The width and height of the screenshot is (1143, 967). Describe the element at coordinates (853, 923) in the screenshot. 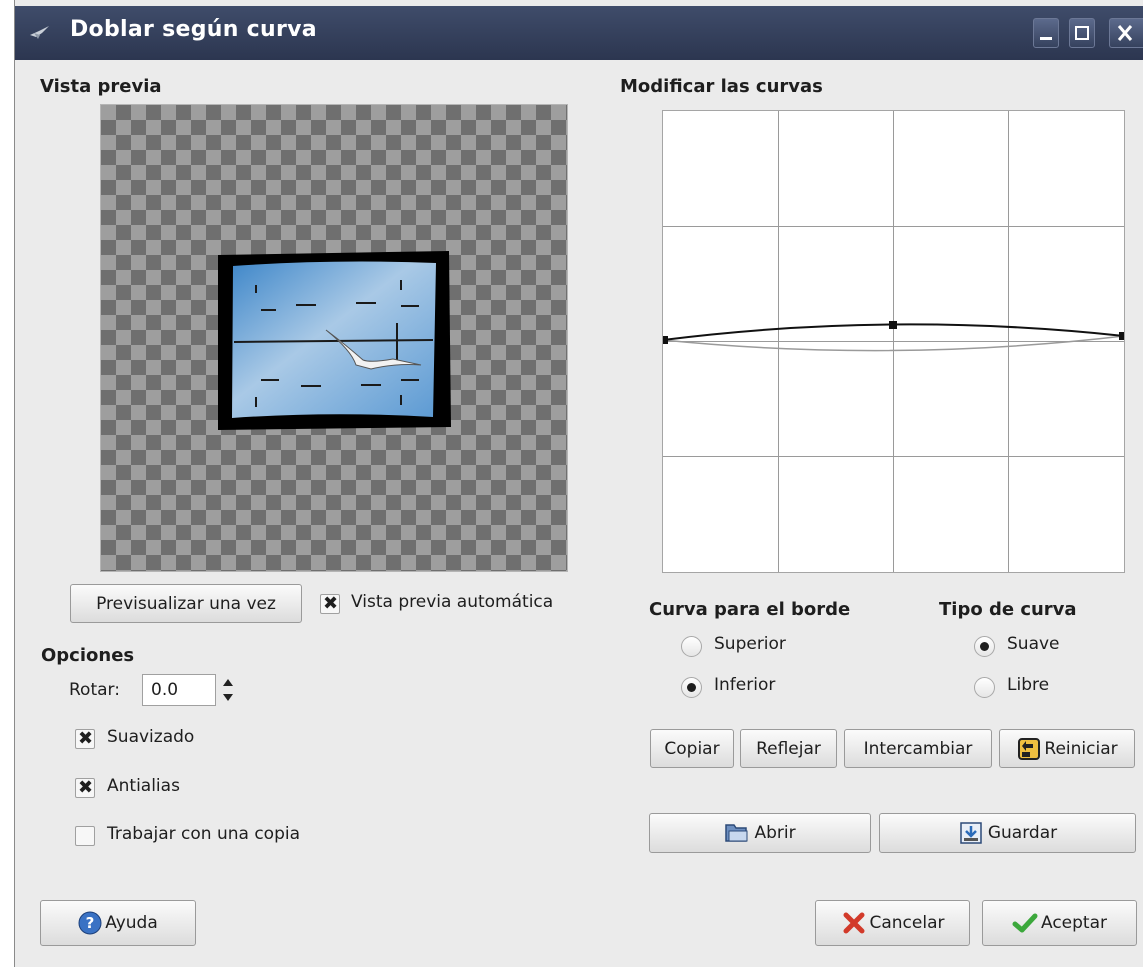

I see `cancel-x-icon` at that location.